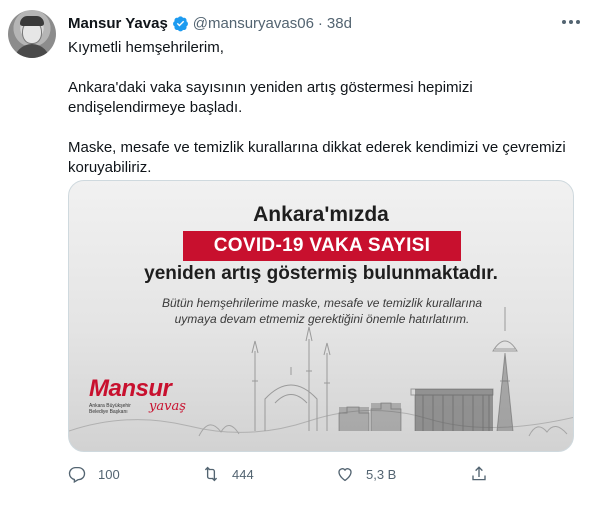 The image size is (603, 505). I want to click on share-button, so click(479, 474).